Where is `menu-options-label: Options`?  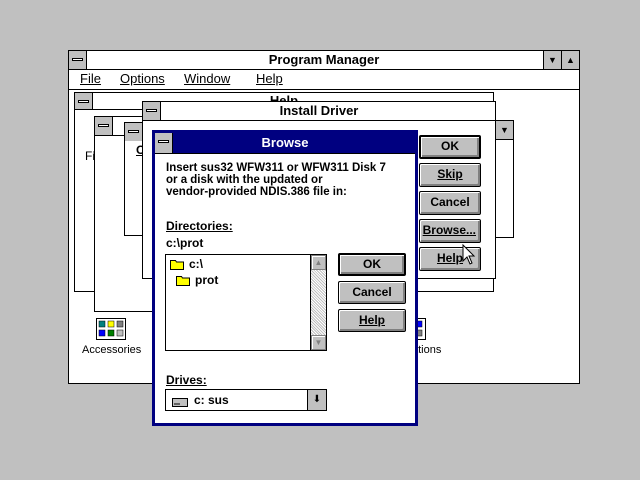 menu-options-label: Options is located at coordinates (142, 78).